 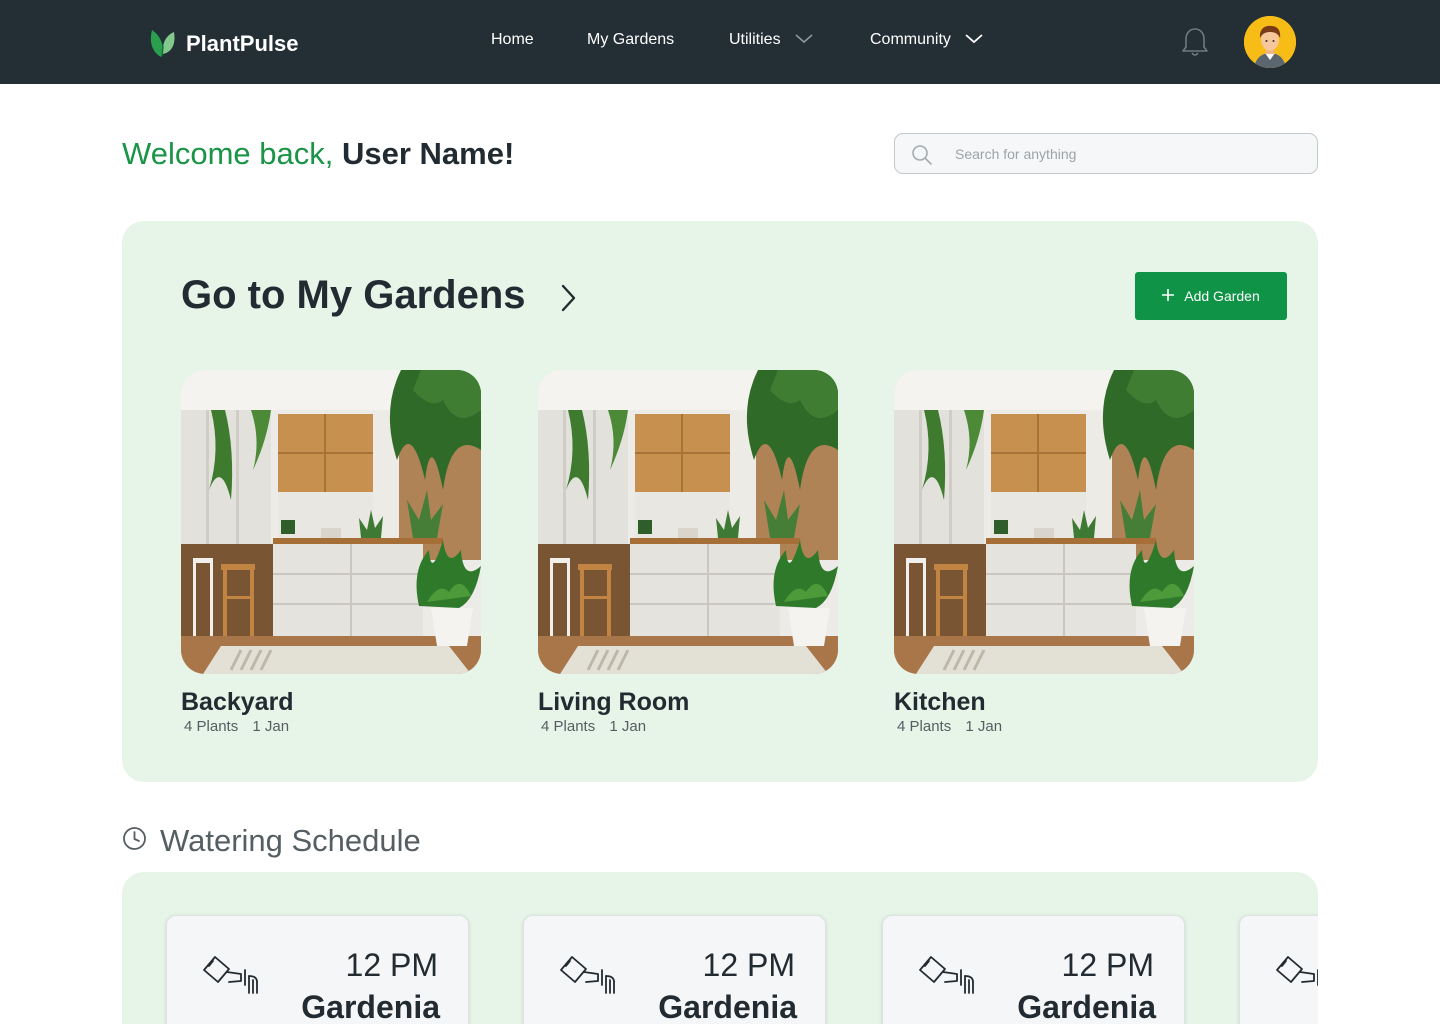 I want to click on gardens-title: Go to My Gardens, so click(x=353, y=295).